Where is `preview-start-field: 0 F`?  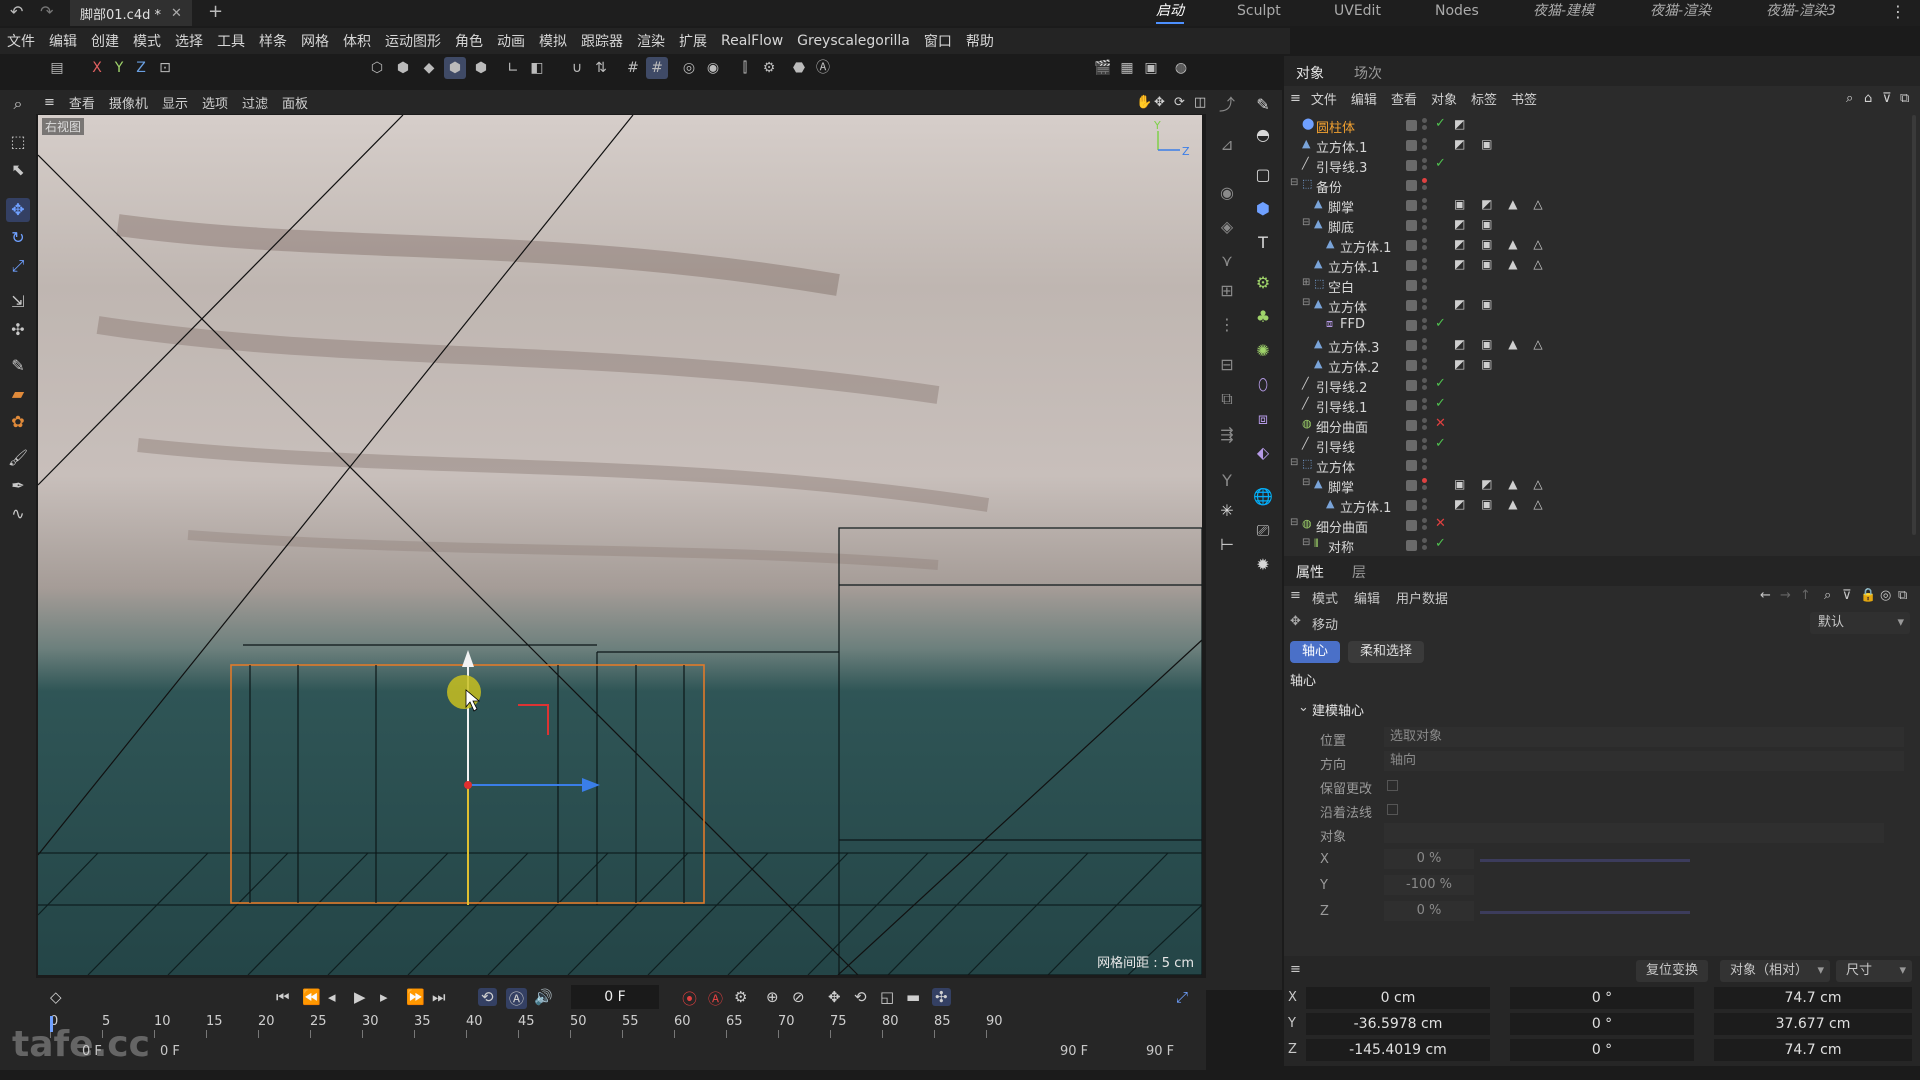 preview-start-field: 0 F is located at coordinates (170, 1051).